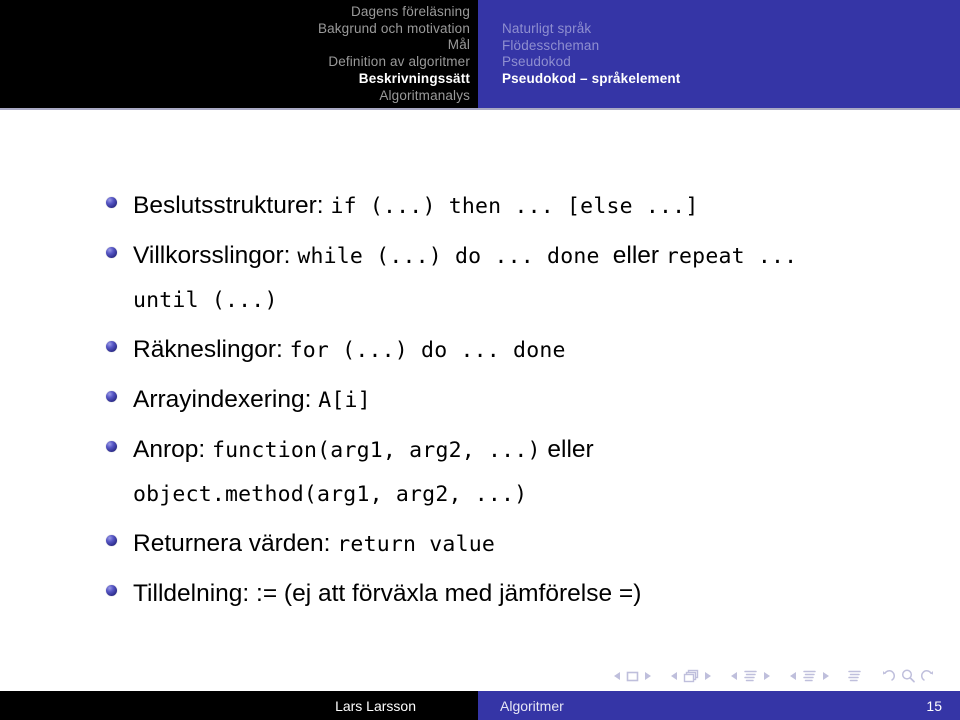  Describe the element at coordinates (928, 676) in the screenshot. I see `forward-icon` at that location.